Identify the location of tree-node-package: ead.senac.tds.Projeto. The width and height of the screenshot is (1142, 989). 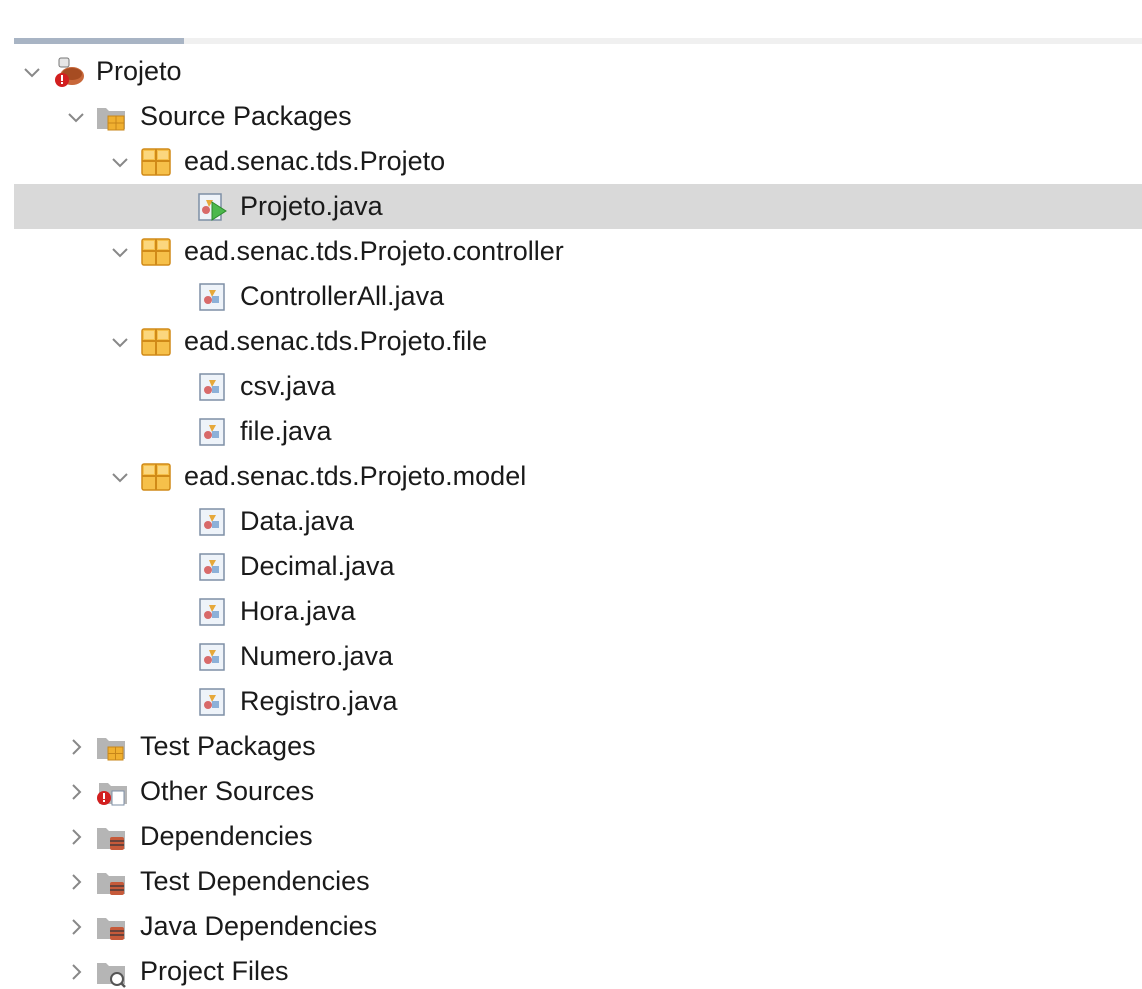
(276, 161).